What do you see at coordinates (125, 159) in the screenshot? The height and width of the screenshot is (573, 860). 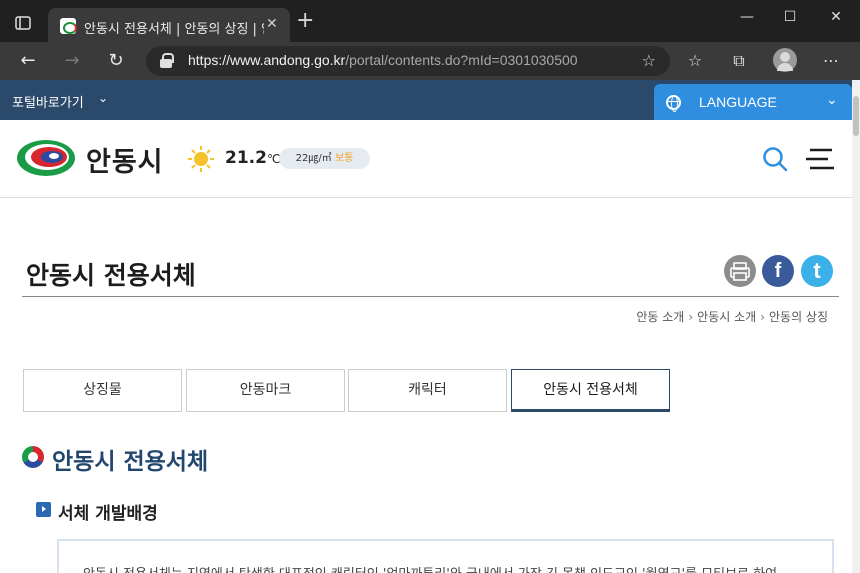 I see `site-logo-text: 안동시` at bounding box center [125, 159].